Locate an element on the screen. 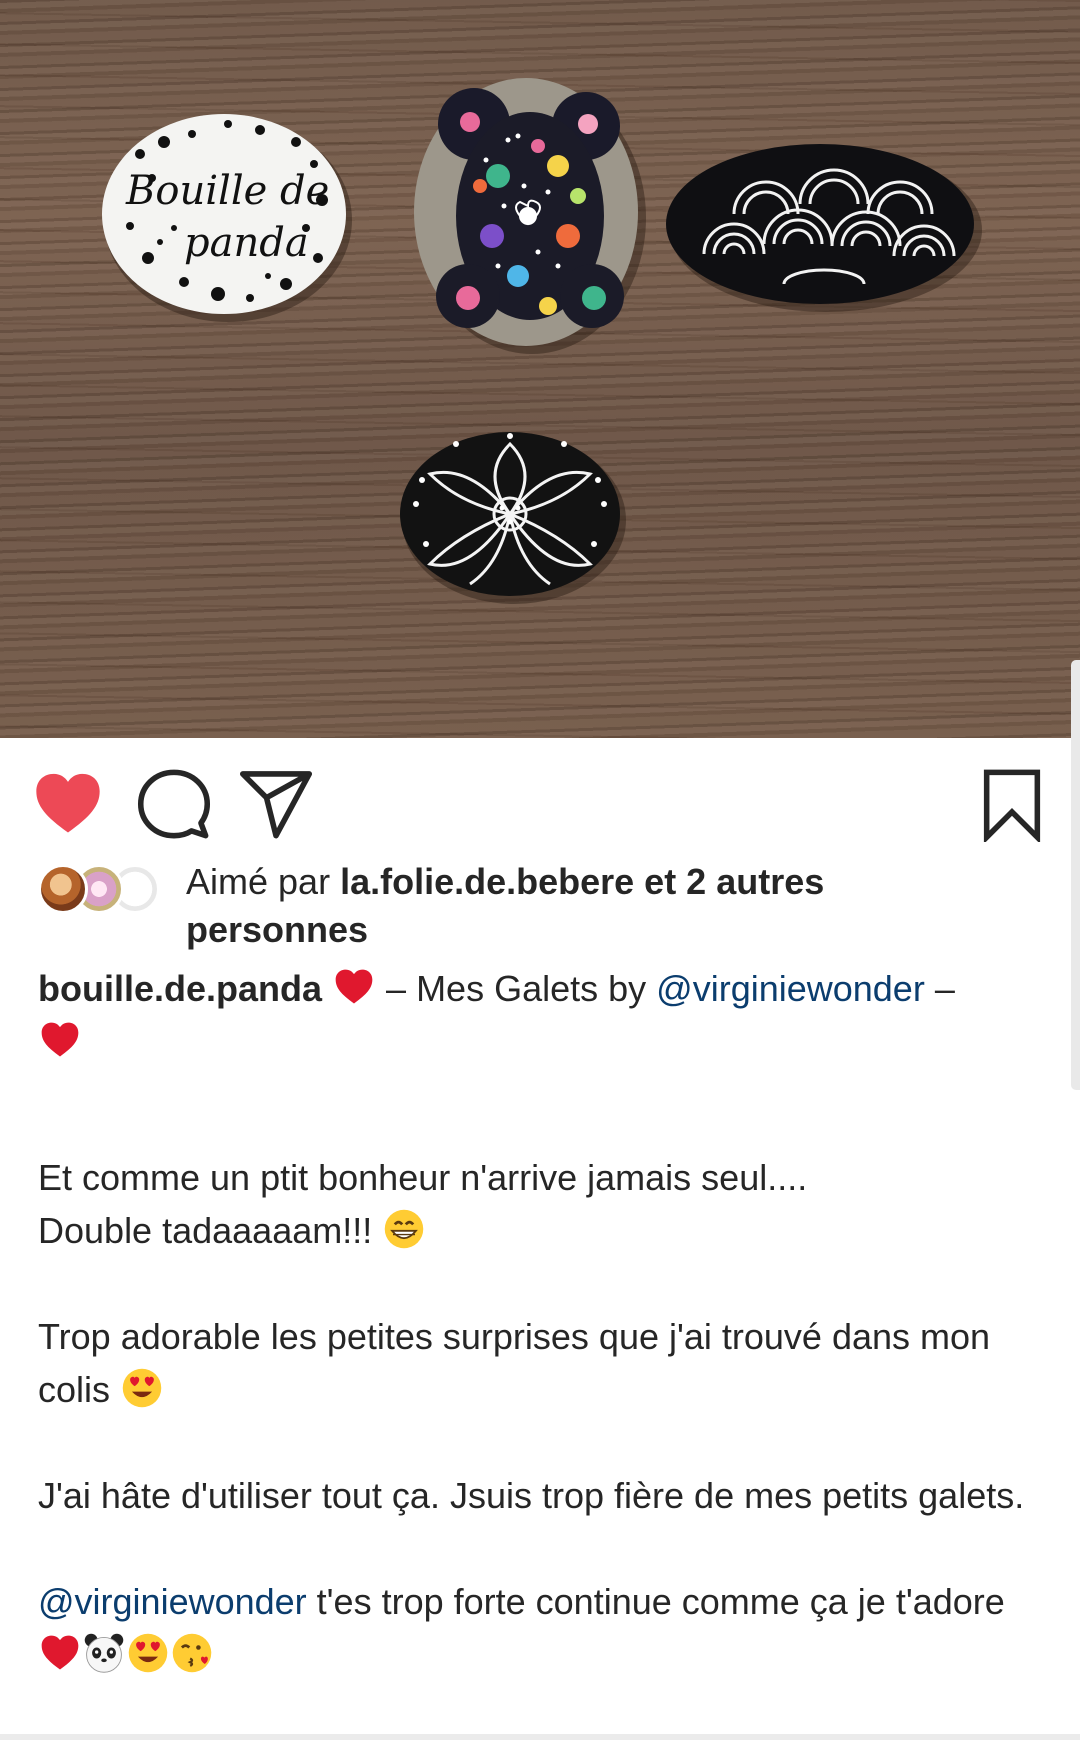 This screenshot has width=1080, height=1740. mandala-stone is located at coordinates (512, 515).